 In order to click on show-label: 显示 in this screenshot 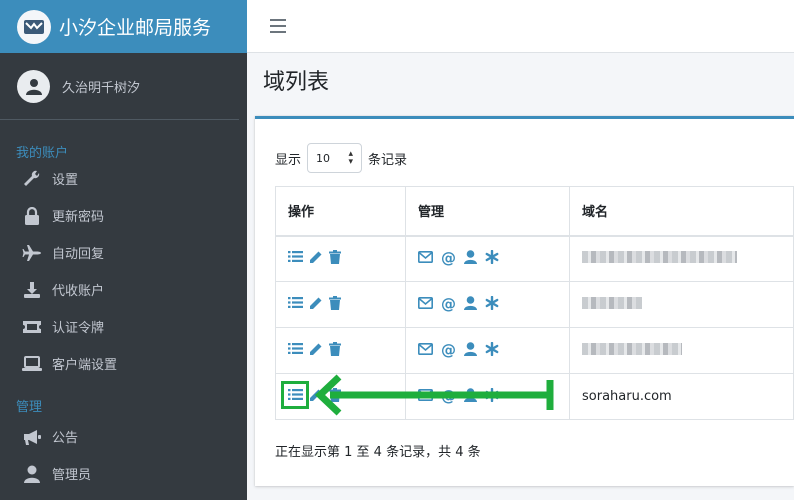, I will do `click(288, 160)`.